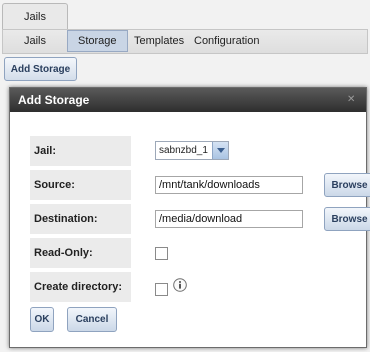  I want to click on tab-jails: Jails, so click(35, 41).